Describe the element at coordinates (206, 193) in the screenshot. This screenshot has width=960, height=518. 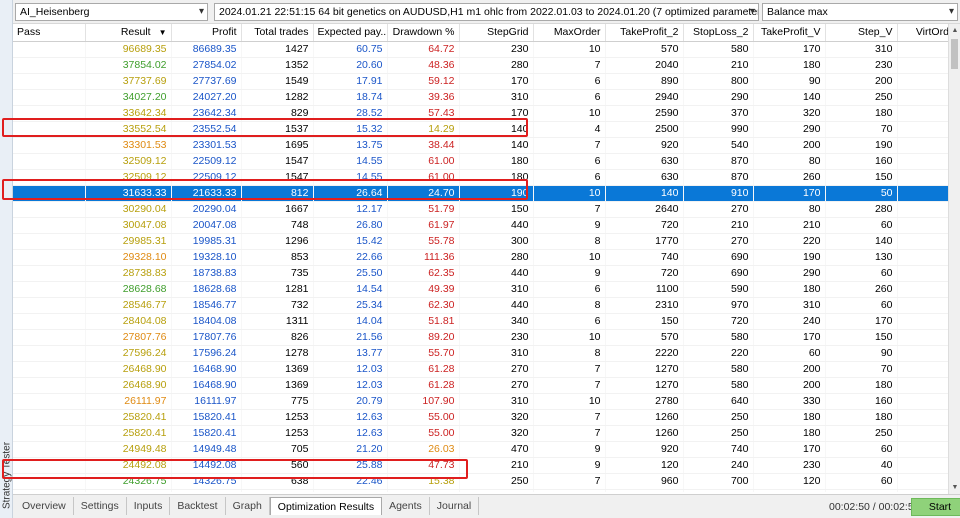
I see `cell-profit: 21633.33` at that location.